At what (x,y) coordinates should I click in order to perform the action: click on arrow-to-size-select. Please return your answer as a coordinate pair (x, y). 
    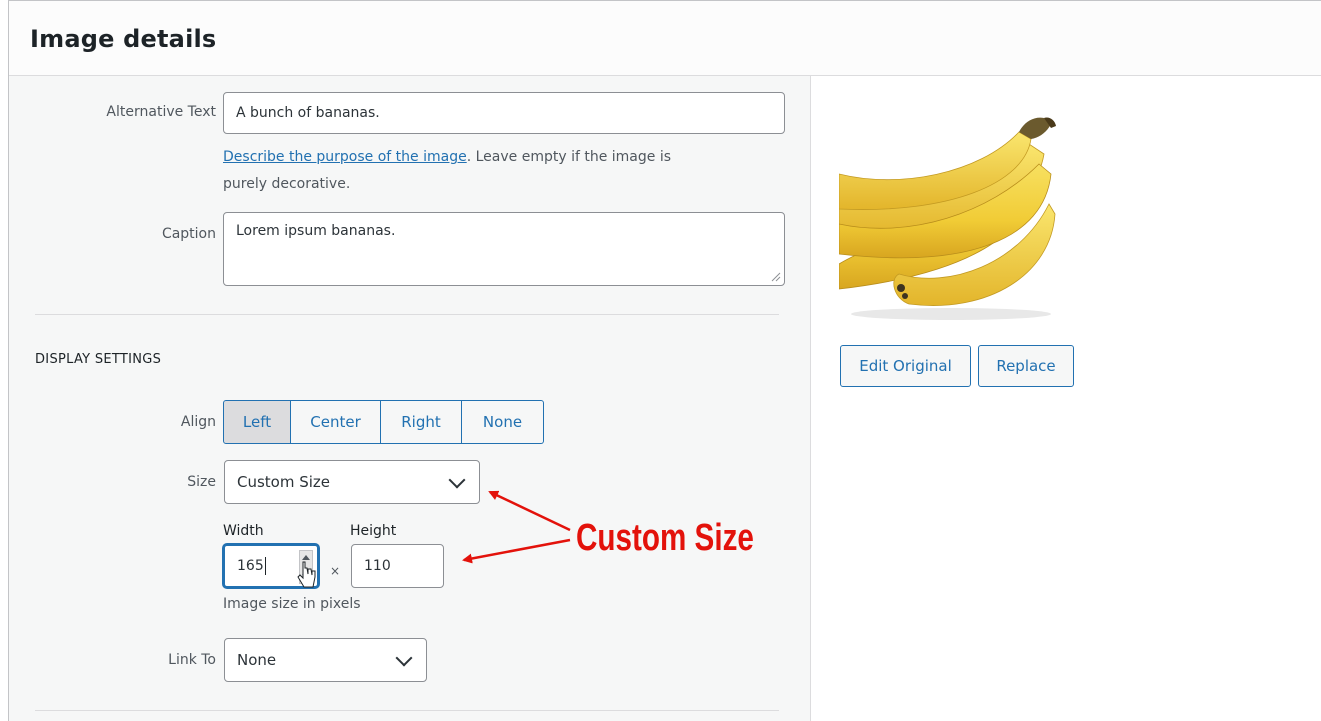
    Looking at the image, I should click on (529, 511).